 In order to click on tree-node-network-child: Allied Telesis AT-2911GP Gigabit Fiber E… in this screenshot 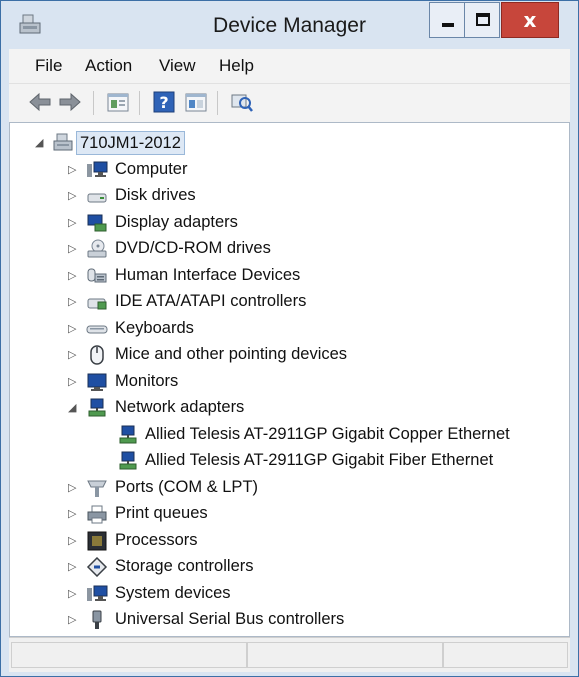, I will do `click(289, 462)`.